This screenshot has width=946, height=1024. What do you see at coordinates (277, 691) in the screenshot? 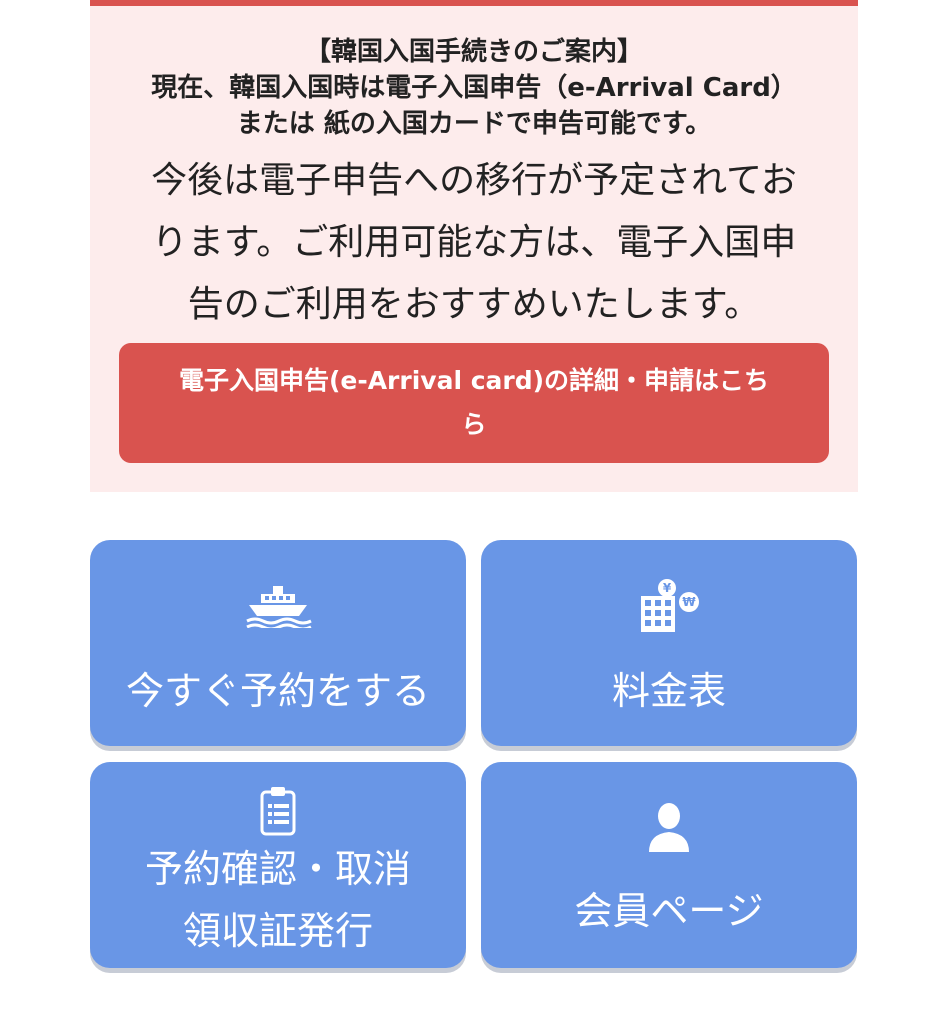
I see `book-now-label: 今すぐ予約をする` at bounding box center [277, 691].